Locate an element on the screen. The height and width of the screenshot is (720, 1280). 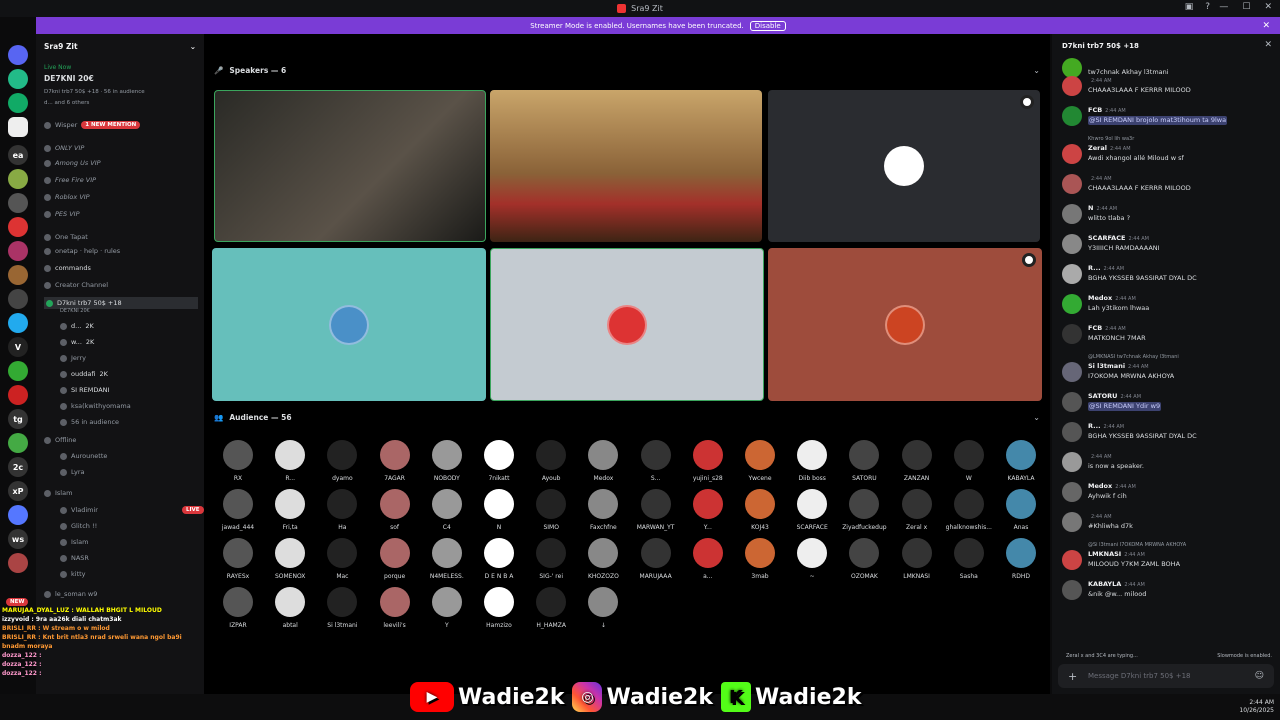
server-icon: xP is located at coordinates (18, 491).